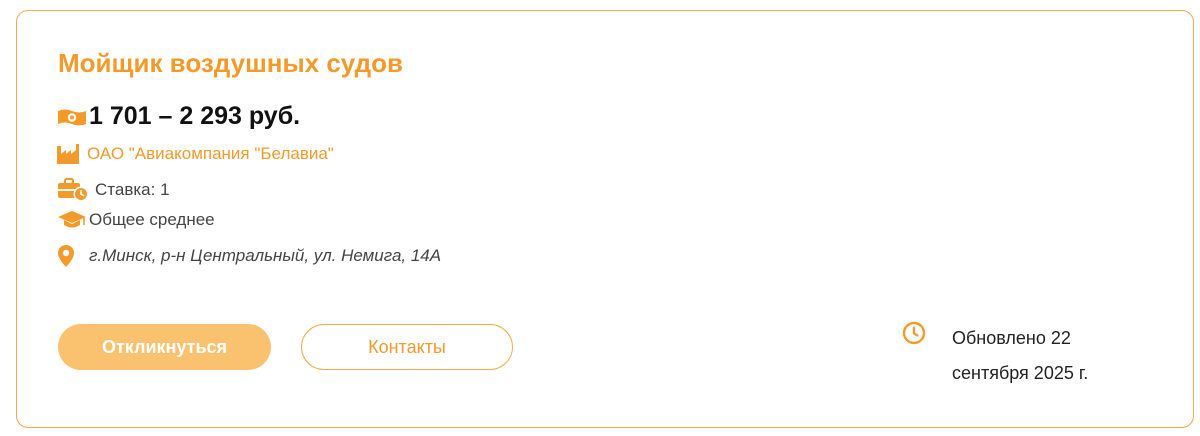  I want to click on updated-text: Обновлено 22 сентября 2025 г., so click(1020, 355).